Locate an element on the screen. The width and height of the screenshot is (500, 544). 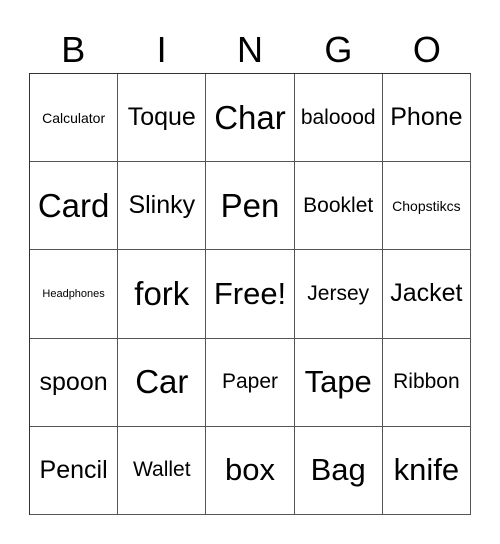
bingo-cell: Calculator is located at coordinates (74, 118).